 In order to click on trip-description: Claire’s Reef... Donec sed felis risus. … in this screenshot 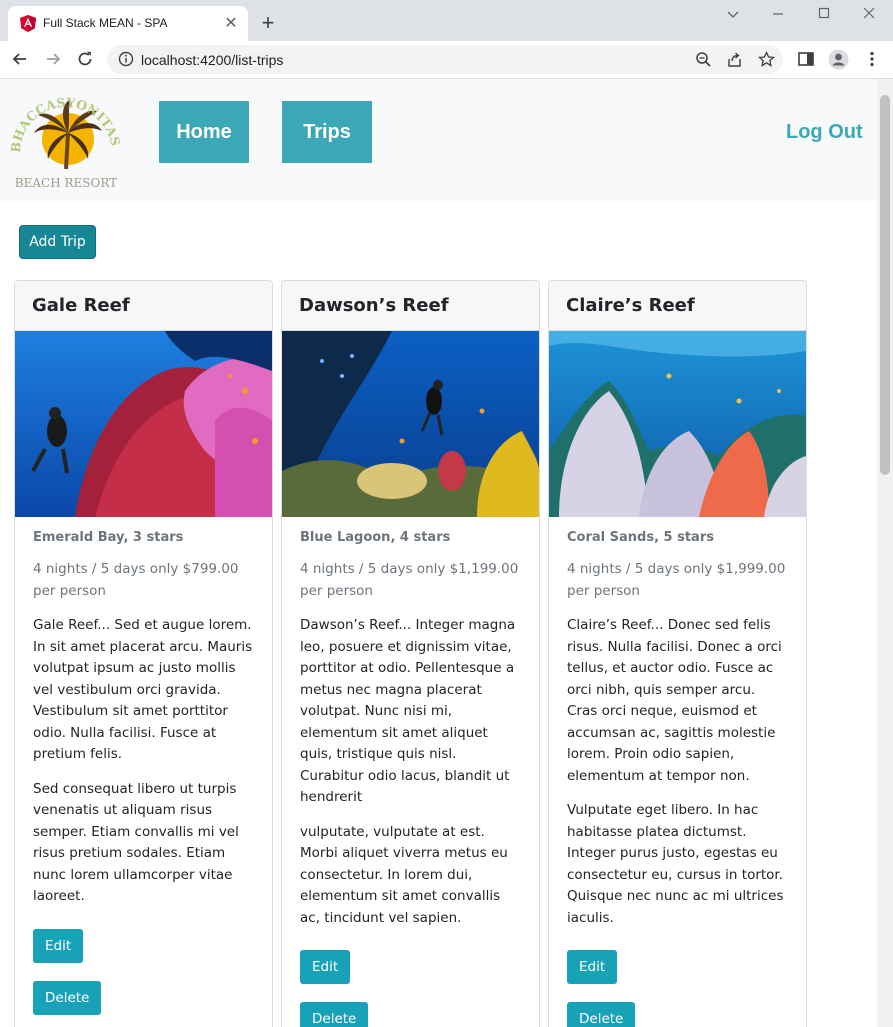, I will do `click(674, 700)`.